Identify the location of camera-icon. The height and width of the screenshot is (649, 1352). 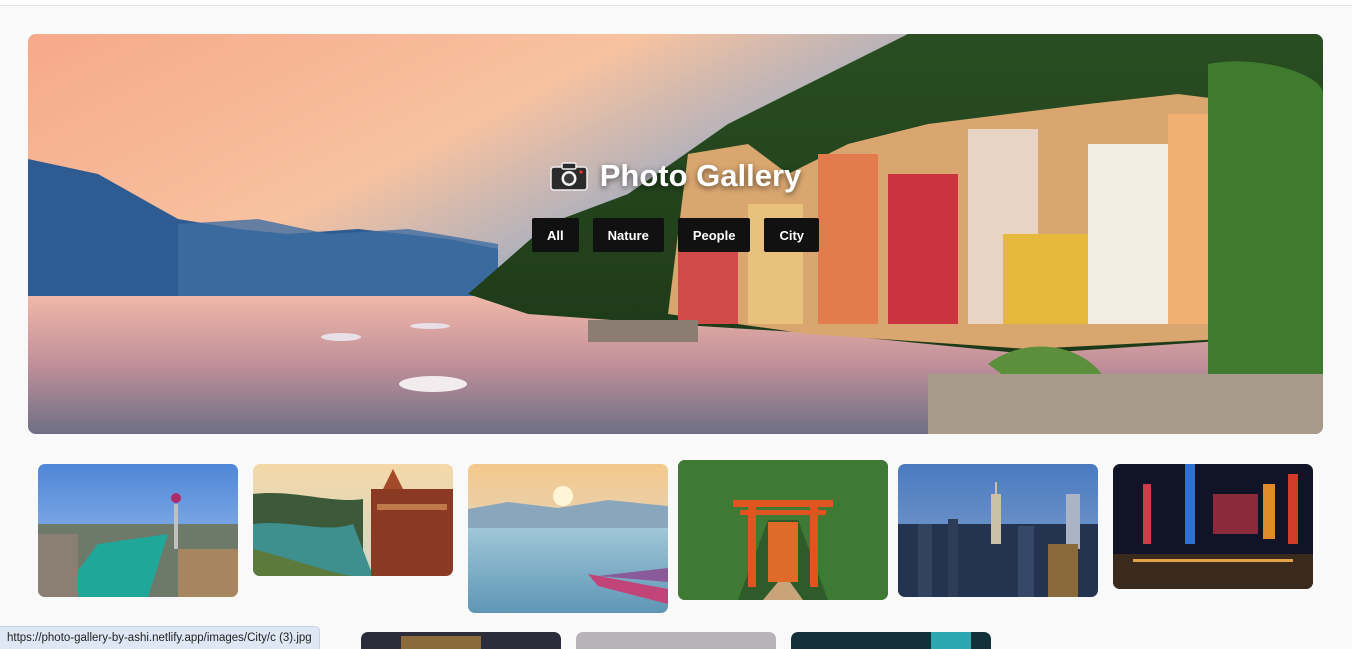
(568, 176).